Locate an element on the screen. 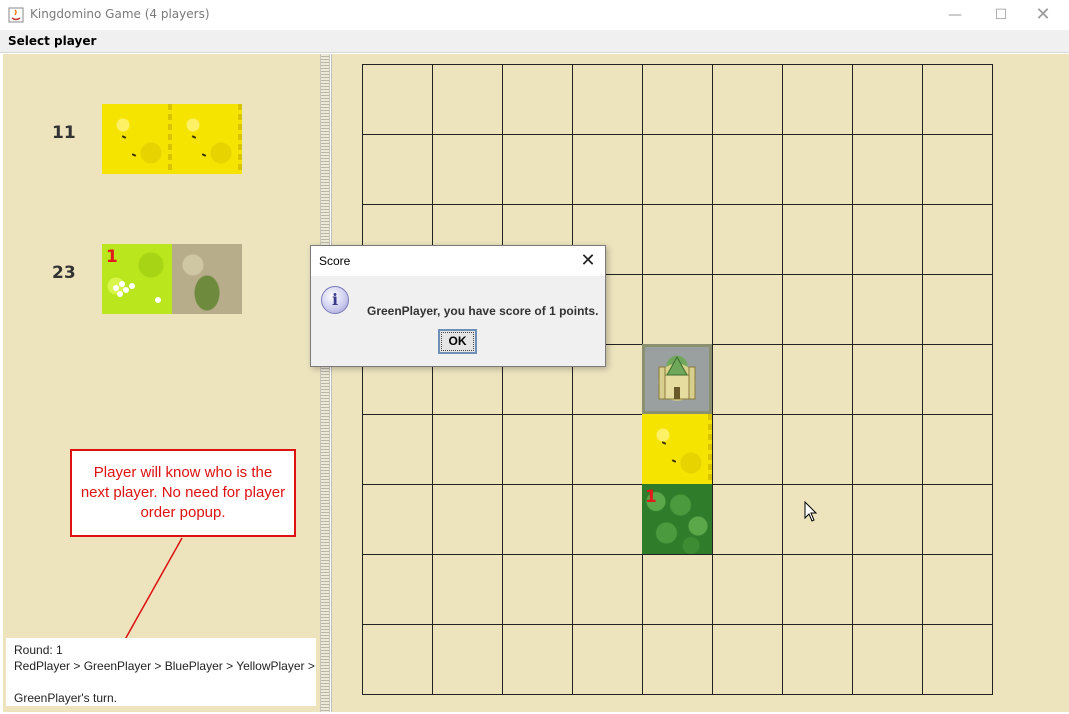  mouse-cursor-icon is located at coordinates (811, 511).